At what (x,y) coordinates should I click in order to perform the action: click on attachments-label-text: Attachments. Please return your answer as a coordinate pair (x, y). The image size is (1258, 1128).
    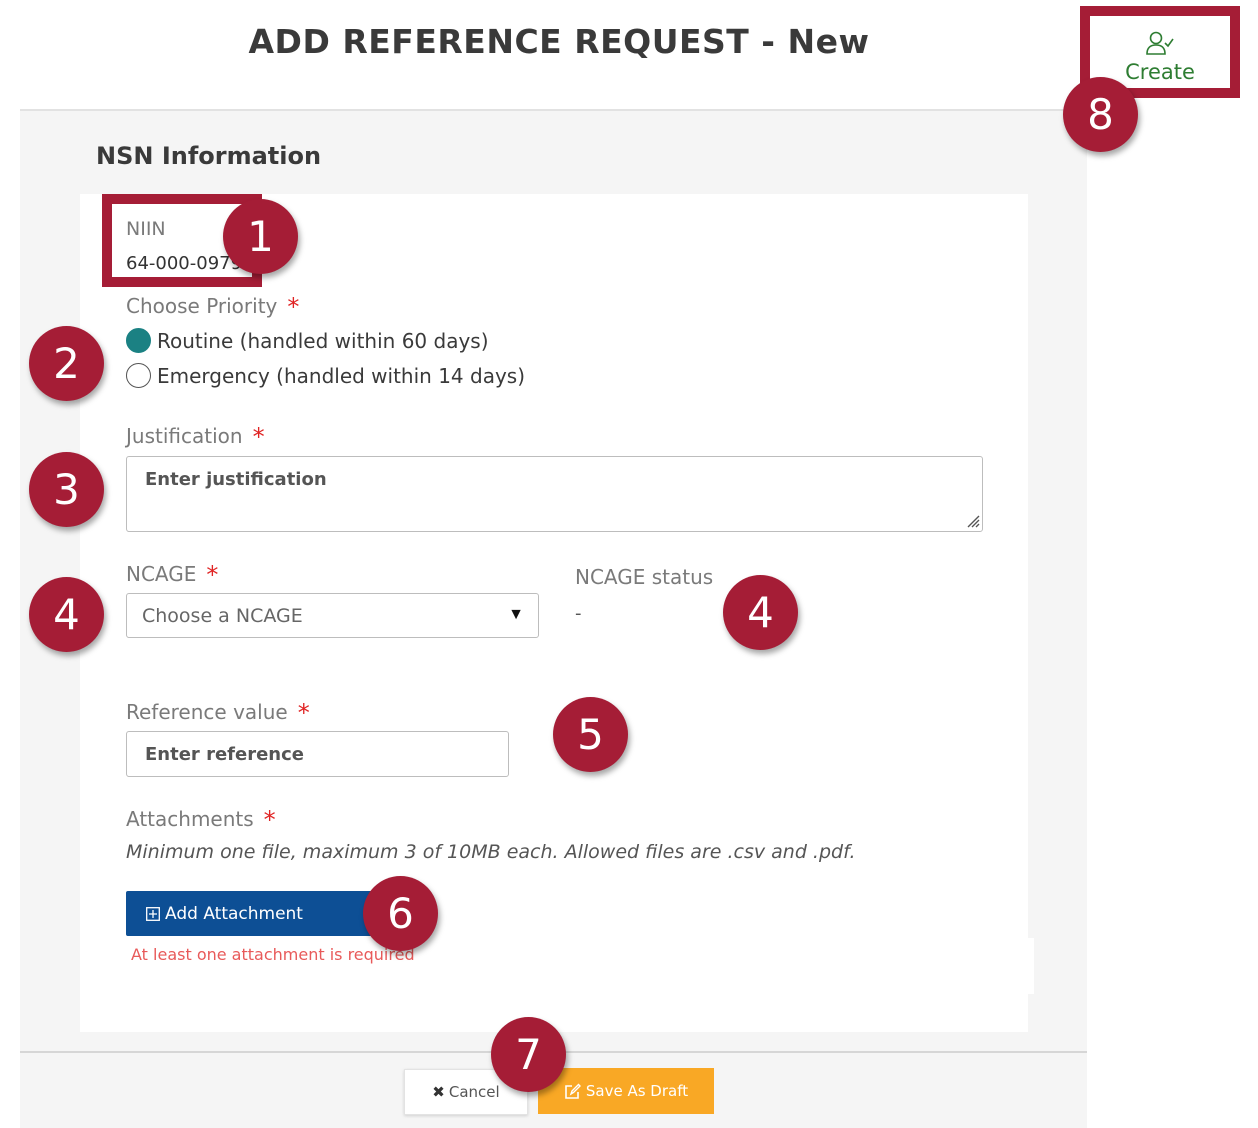
    Looking at the image, I should click on (190, 819).